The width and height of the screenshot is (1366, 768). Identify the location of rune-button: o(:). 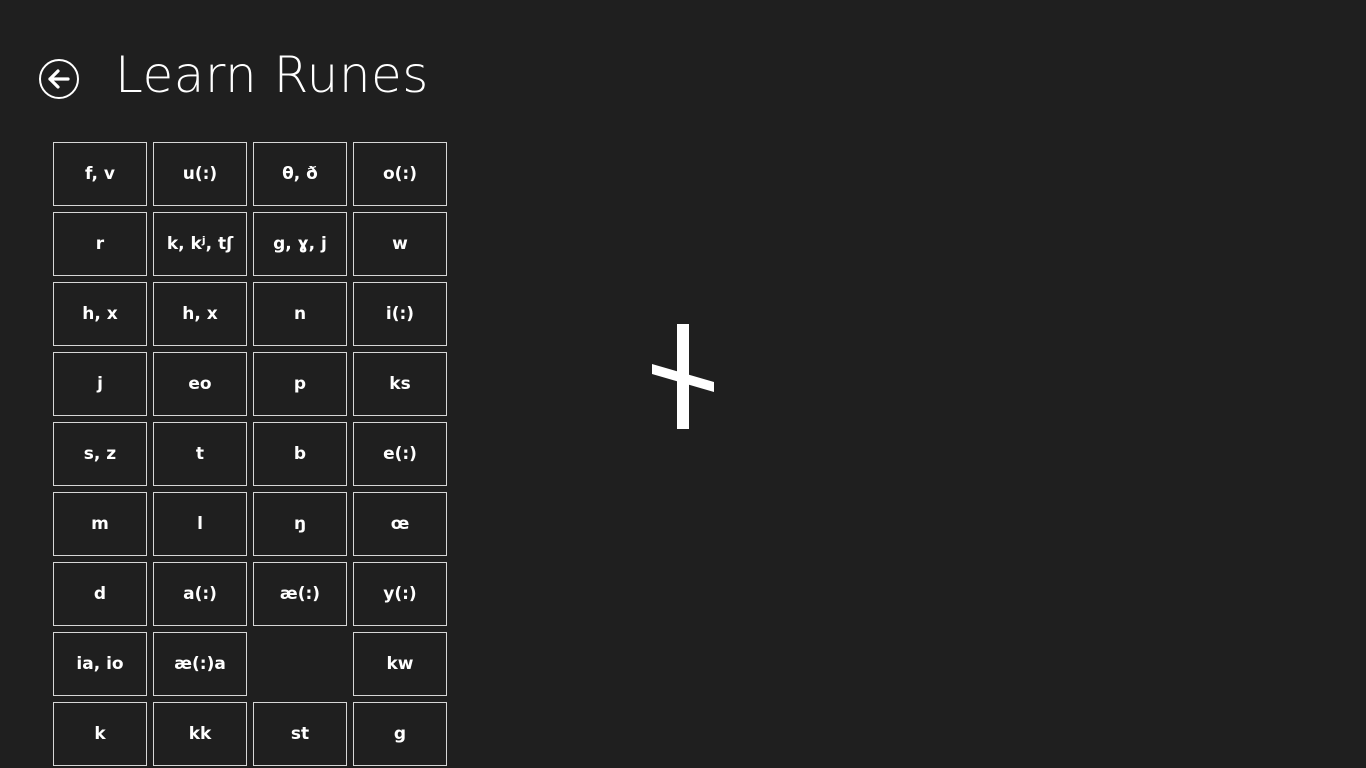
(400, 174).